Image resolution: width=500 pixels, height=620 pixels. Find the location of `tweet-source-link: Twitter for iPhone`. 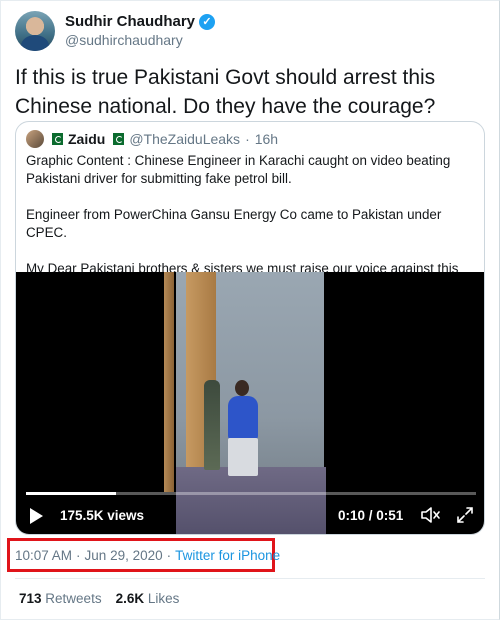

tweet-source-link: Twitter for iPhone is located at coordinates (227, 555).